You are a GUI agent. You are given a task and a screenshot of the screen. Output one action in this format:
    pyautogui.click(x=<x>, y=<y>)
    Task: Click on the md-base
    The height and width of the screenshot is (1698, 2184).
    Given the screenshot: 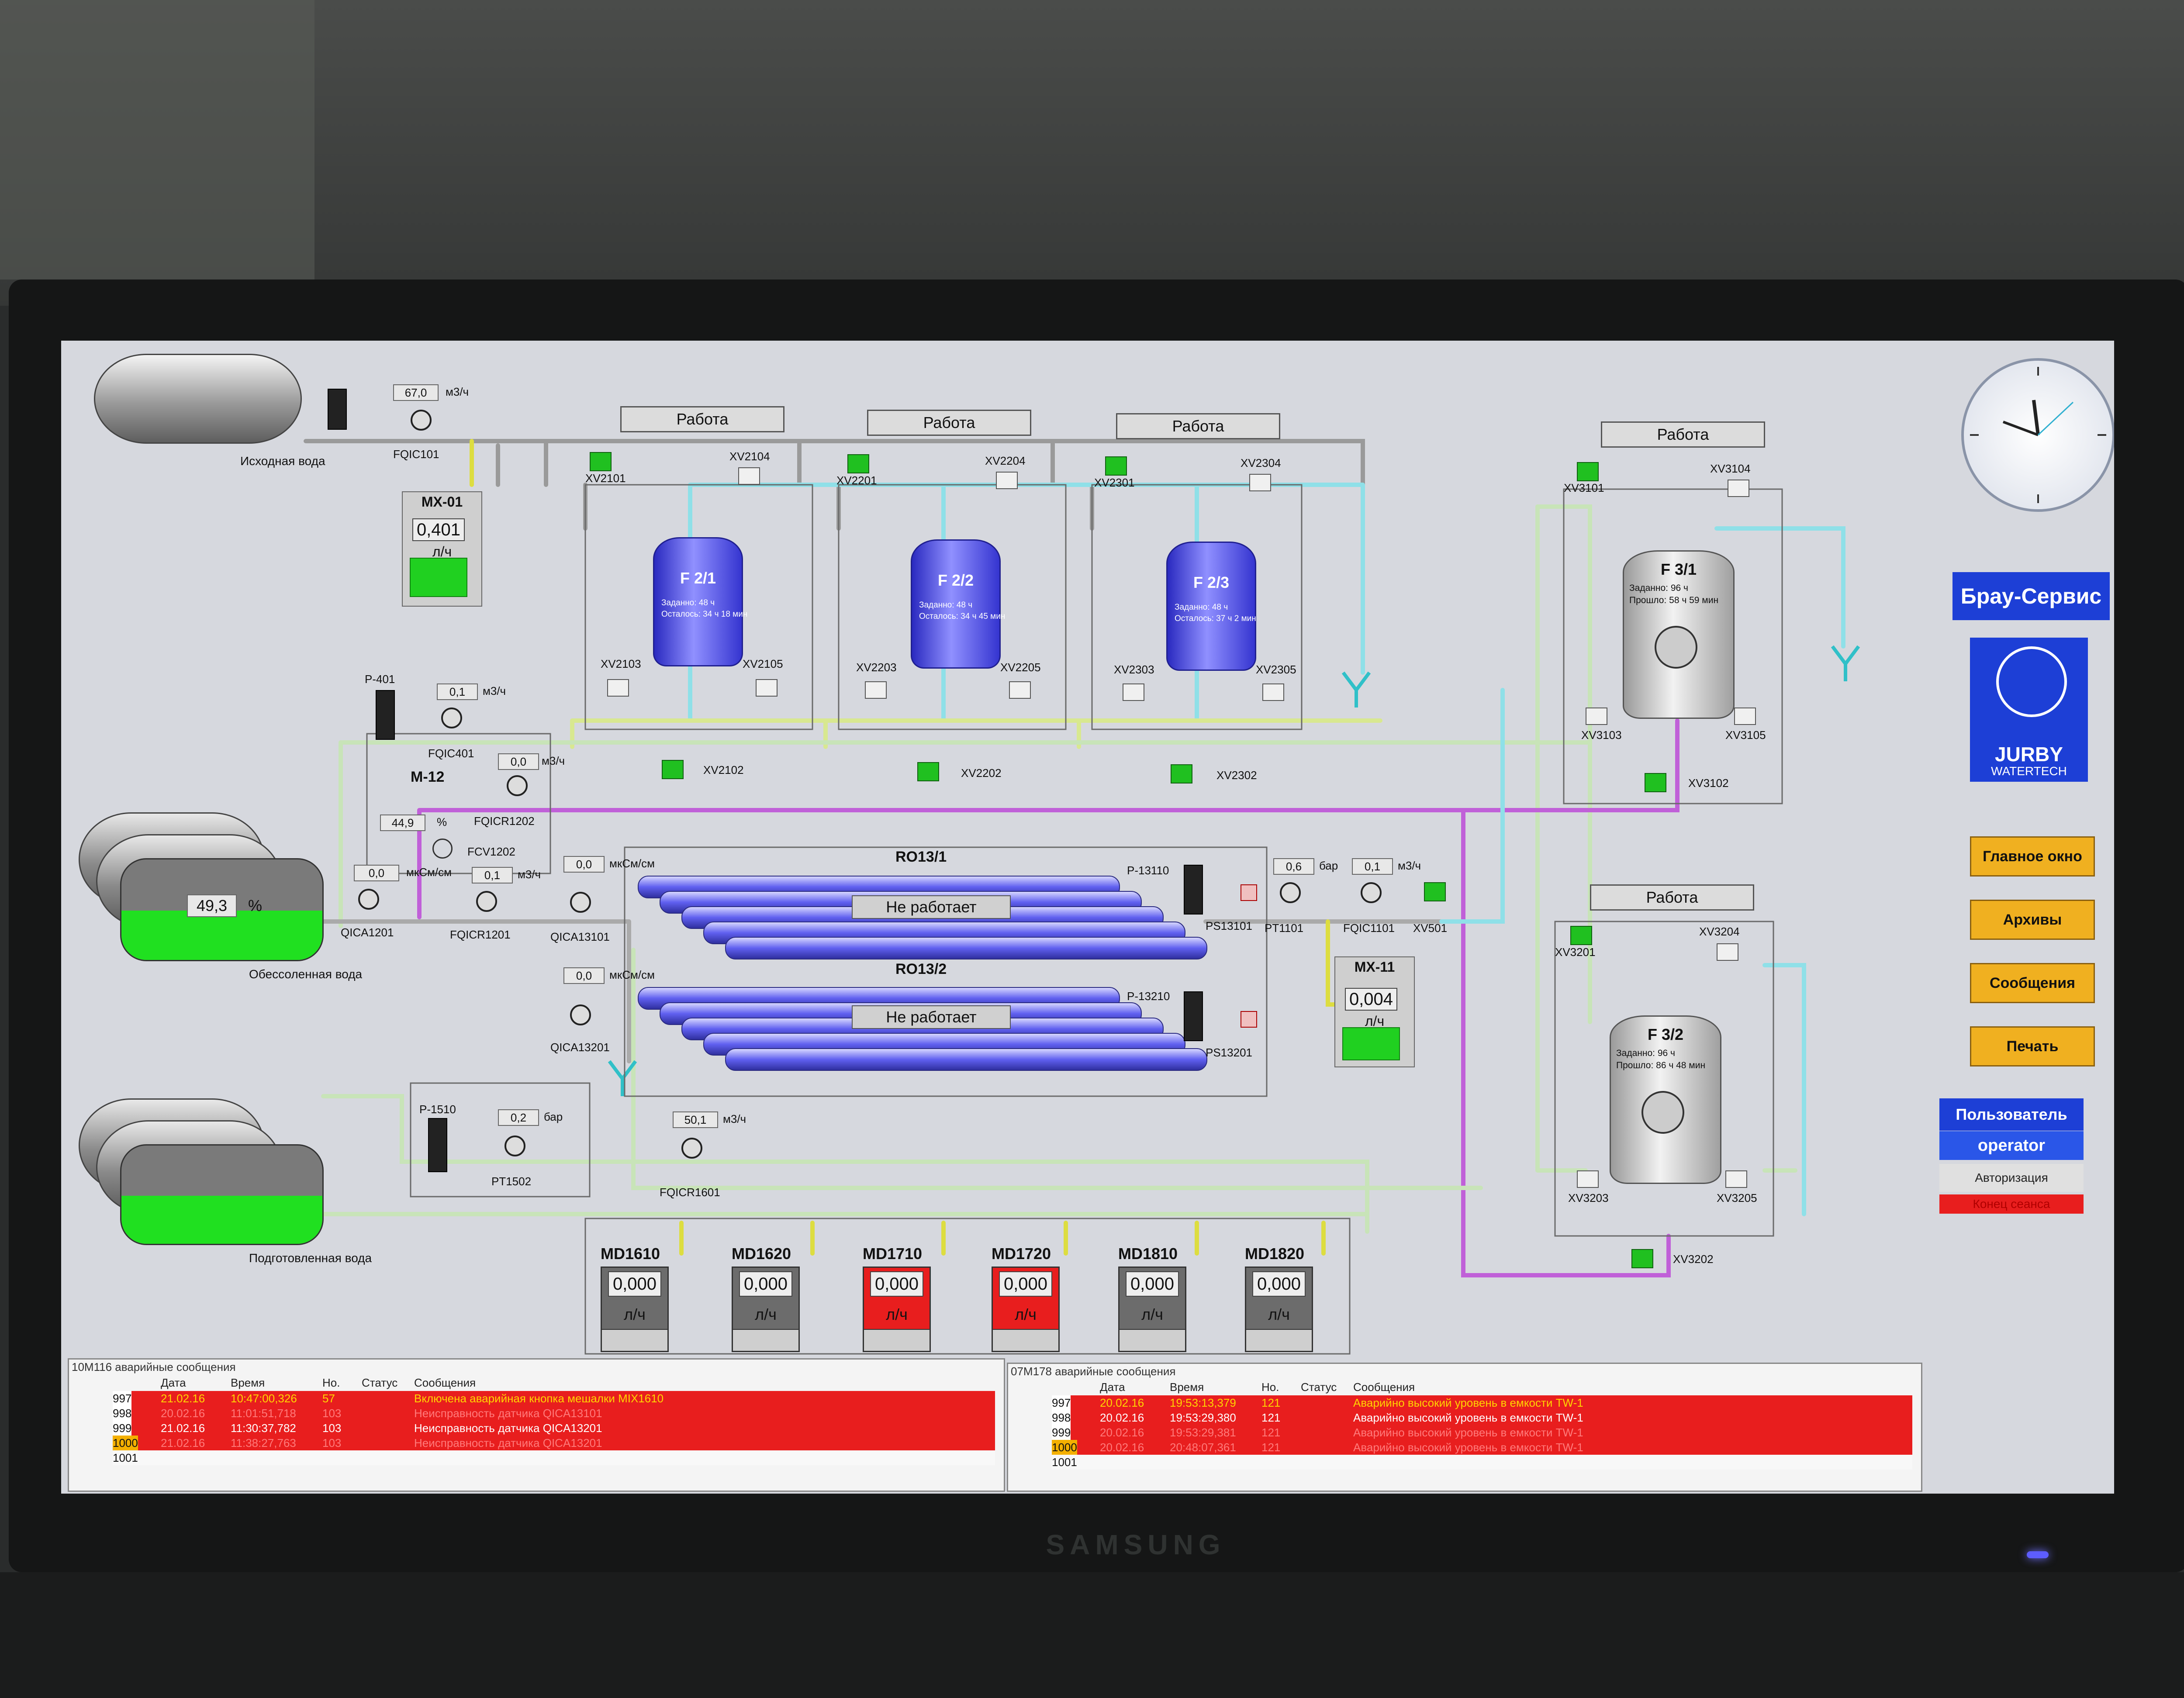 What is the action you would take?
    pyautogui.click(x=1025, y=1340)
    